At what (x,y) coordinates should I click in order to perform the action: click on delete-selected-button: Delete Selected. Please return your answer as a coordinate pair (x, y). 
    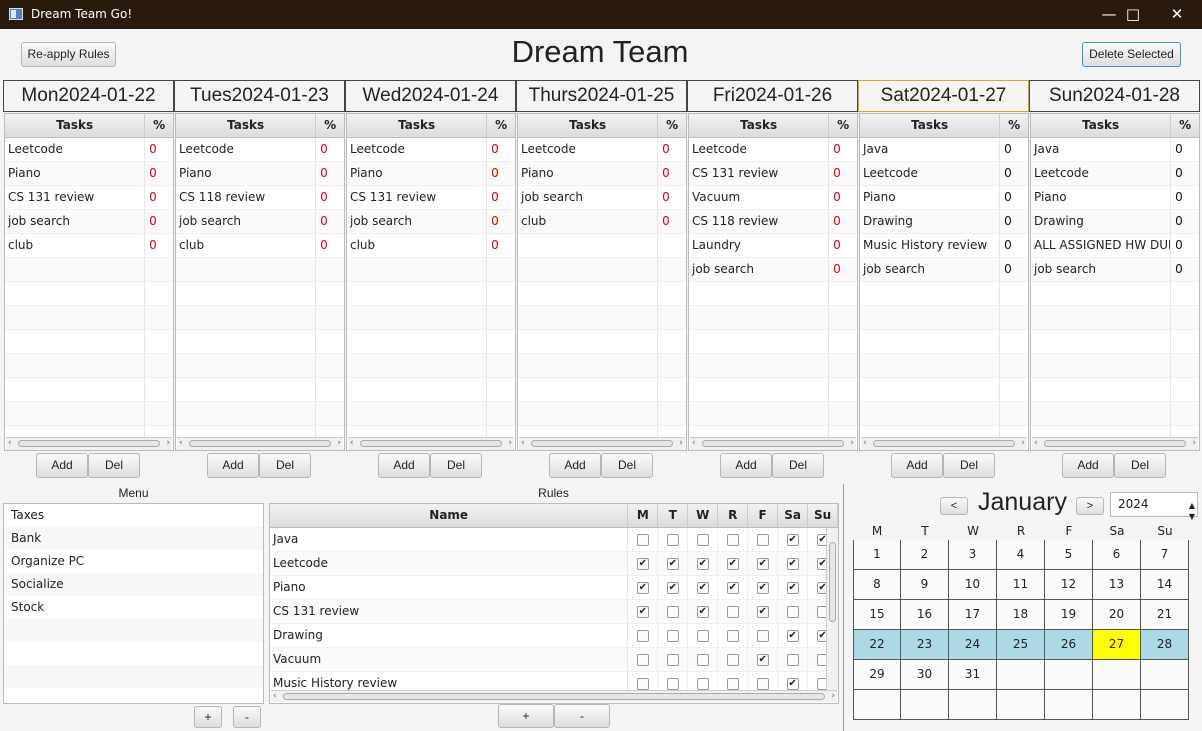
    Looking at the image, I should click on (1131, 54).